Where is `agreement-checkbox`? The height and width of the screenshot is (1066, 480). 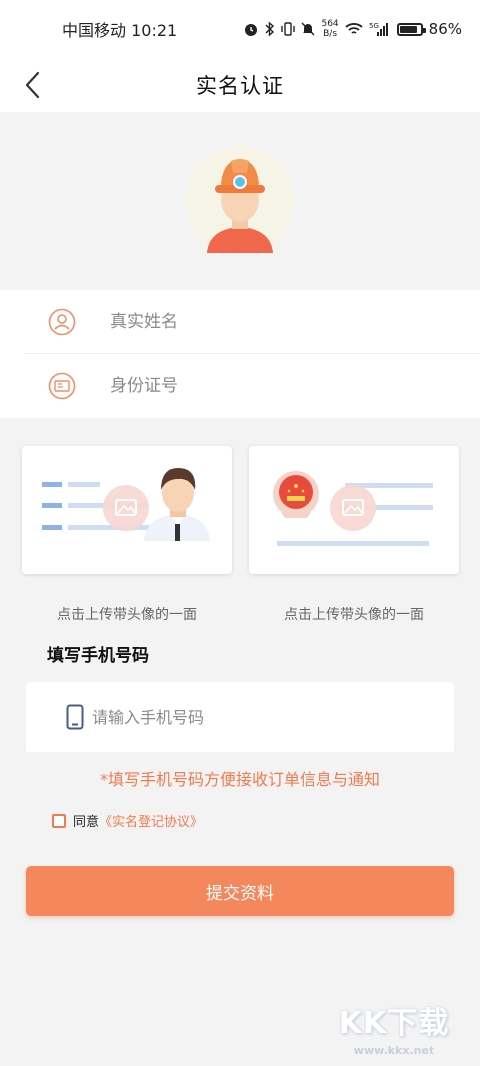 agreement-checkbox is located at coordinates (59, 820).